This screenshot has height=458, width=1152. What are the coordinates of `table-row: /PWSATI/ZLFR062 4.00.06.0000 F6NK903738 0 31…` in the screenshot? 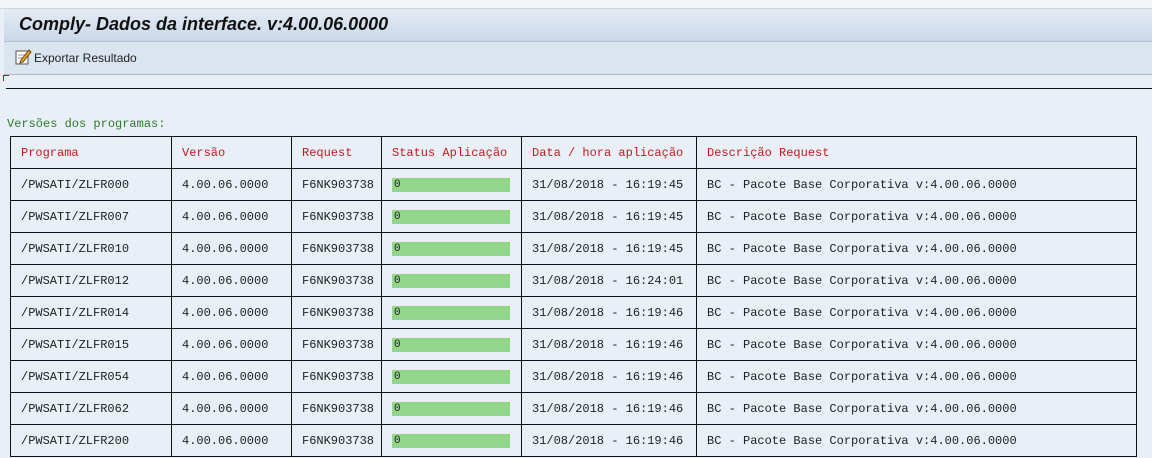 It's located at (573, 408).